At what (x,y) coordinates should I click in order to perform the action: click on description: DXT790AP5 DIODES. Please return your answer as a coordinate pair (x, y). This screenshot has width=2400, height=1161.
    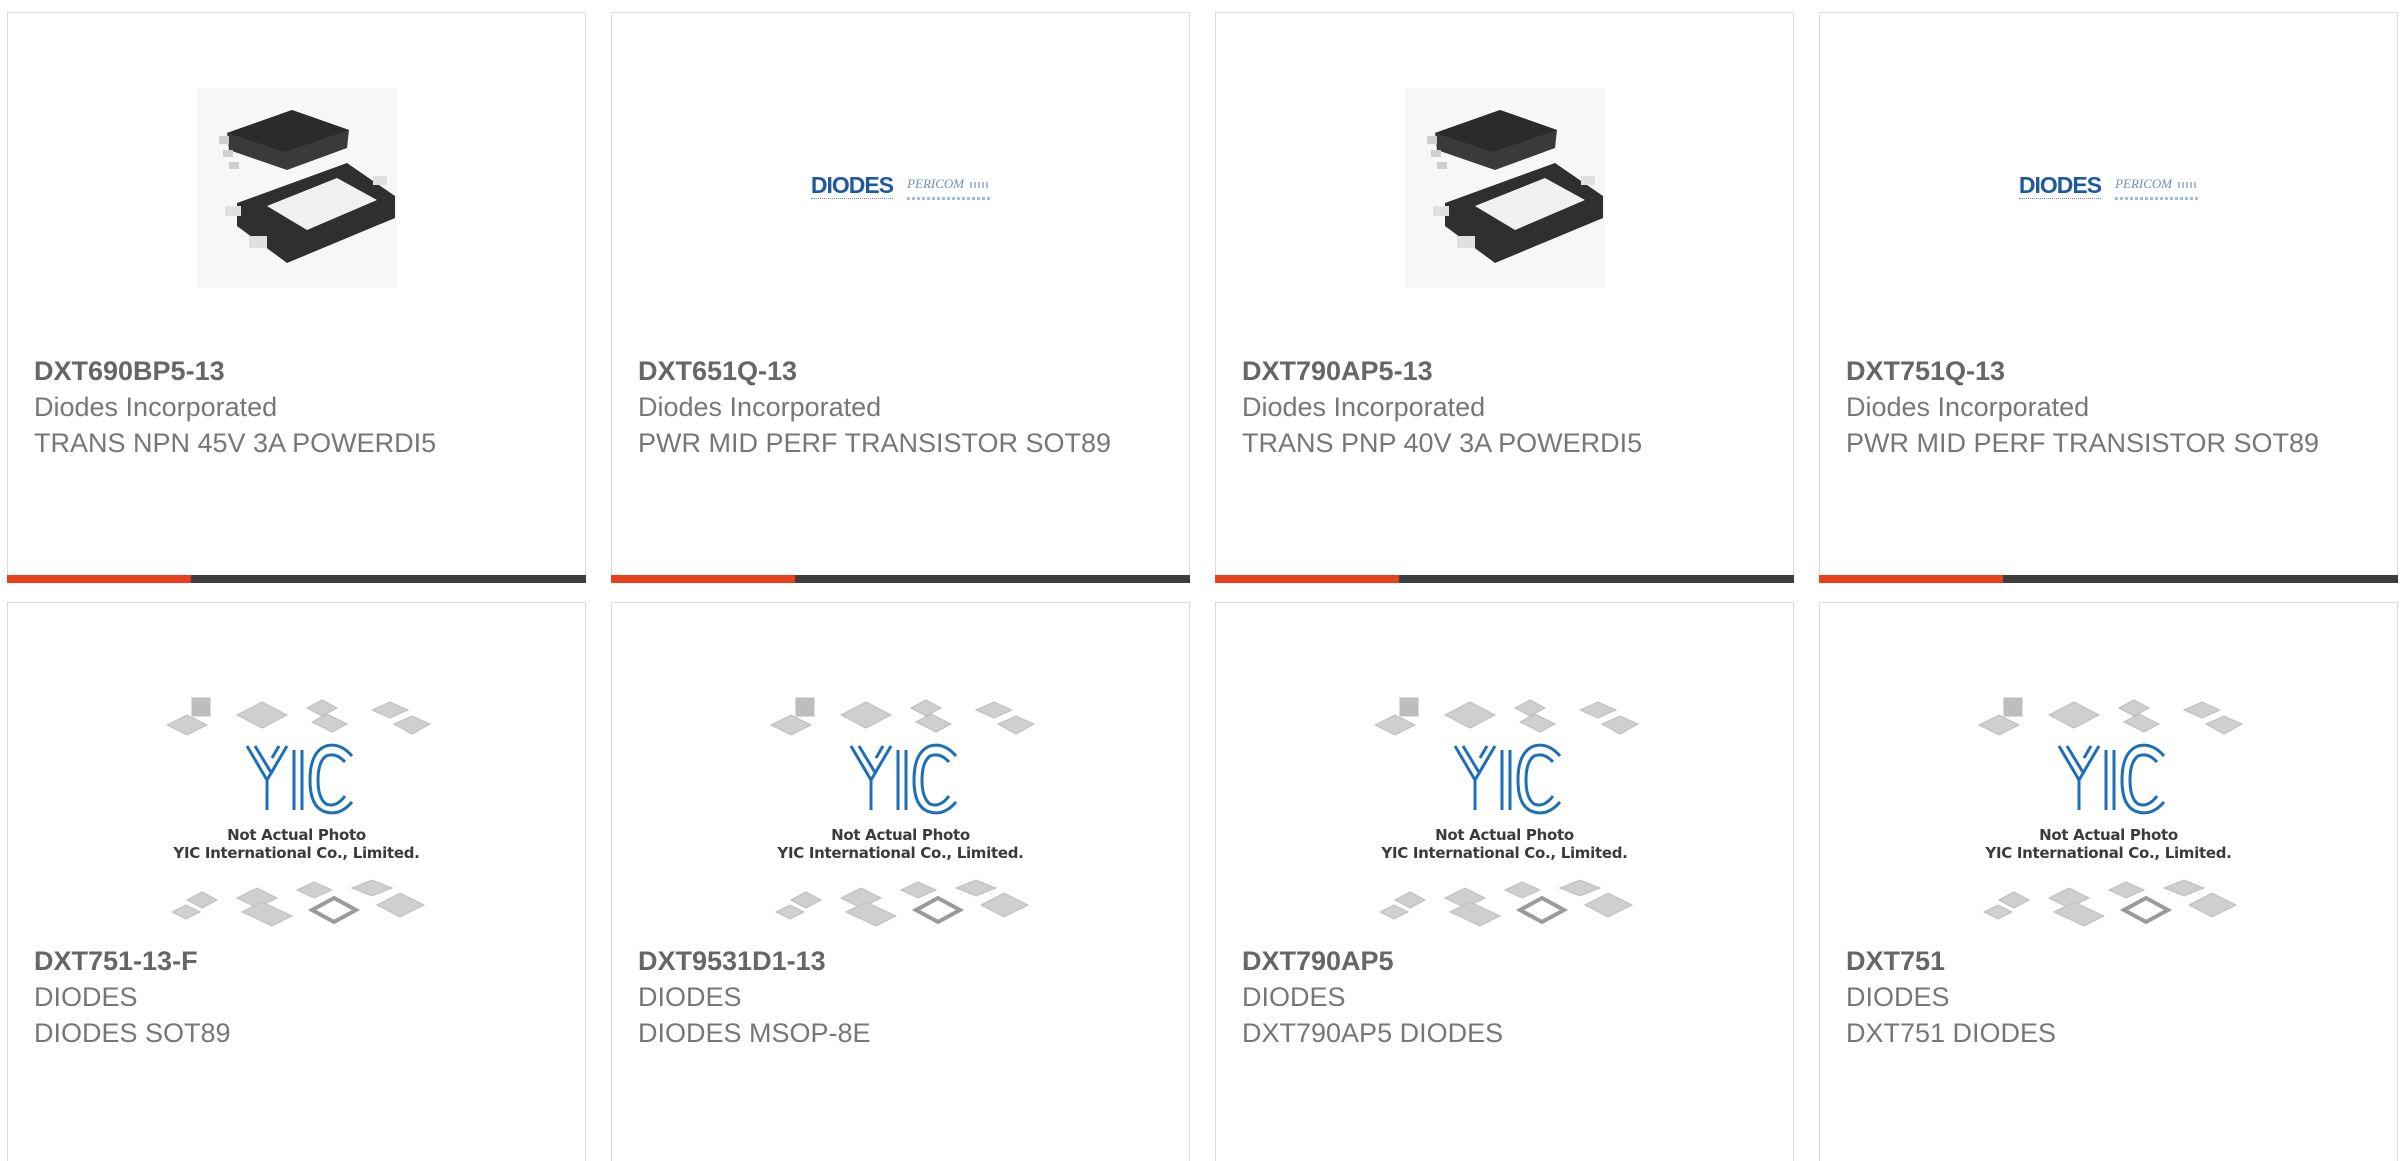
    Looking at the image, I should click on (1373, 1033).